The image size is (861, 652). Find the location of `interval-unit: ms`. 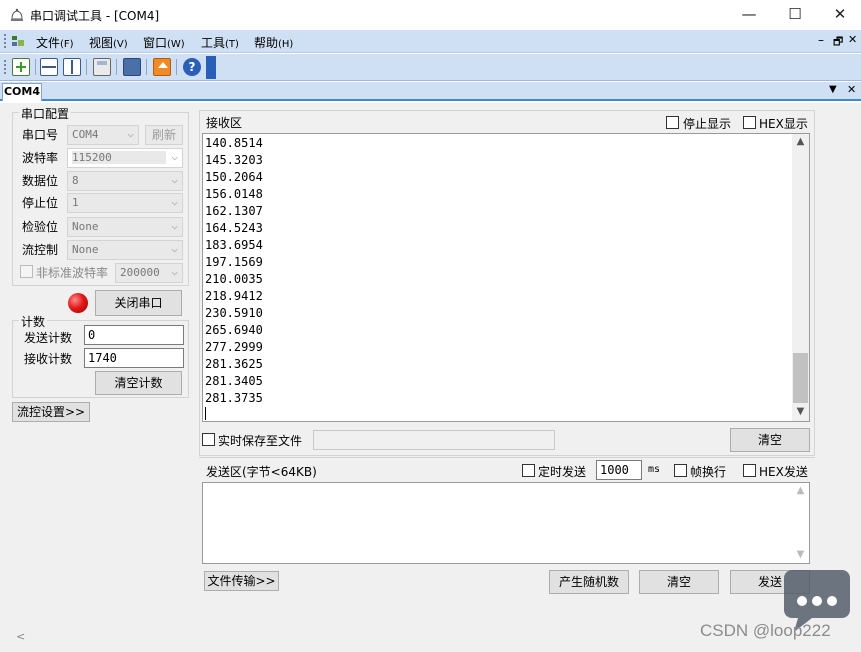

interval-unit: ms is located at coordinates (654, 469).